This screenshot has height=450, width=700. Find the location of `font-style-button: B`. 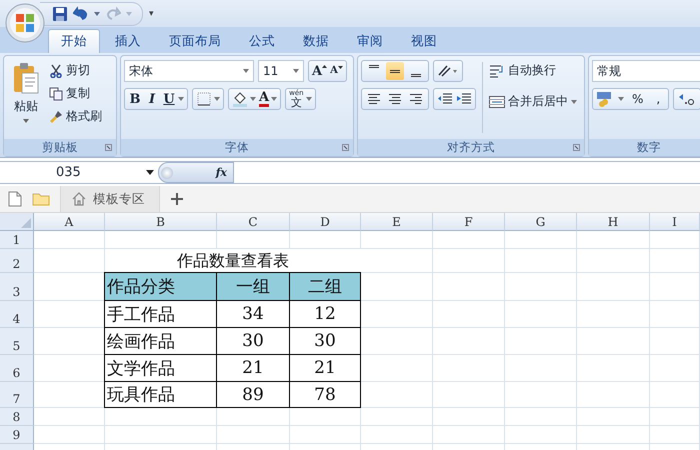

font-style-button: B is located at coordinates (135, 99).